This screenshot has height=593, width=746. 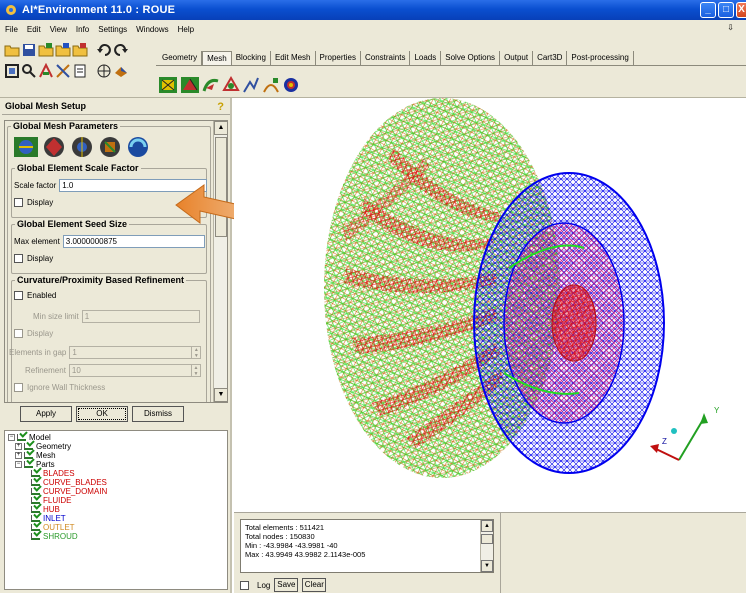 I want to click on menu-view: View, so click(x=58, y=29).